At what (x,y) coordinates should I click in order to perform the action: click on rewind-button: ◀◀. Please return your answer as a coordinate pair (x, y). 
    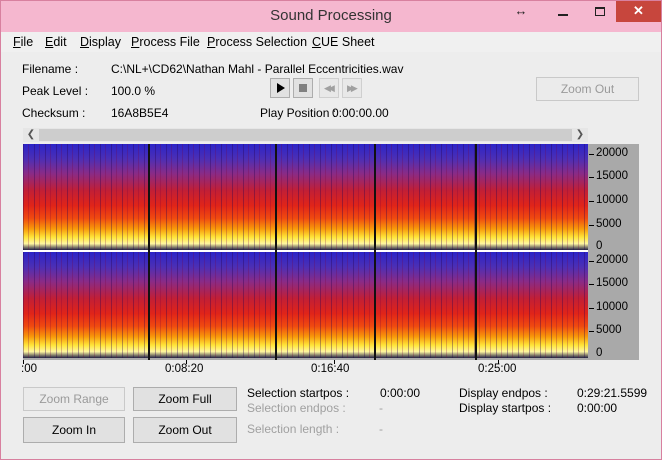
    Looking at the image, I should click on (329, 88).